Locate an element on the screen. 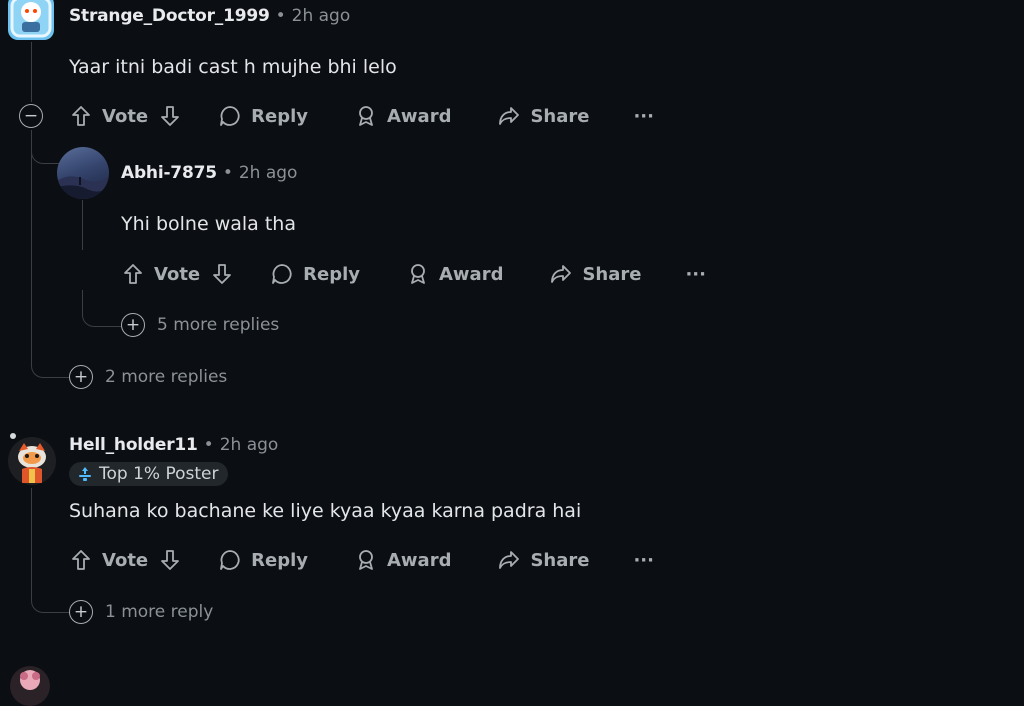  more-replies-button: + 1 more reply is located at coordinates (141, 612).